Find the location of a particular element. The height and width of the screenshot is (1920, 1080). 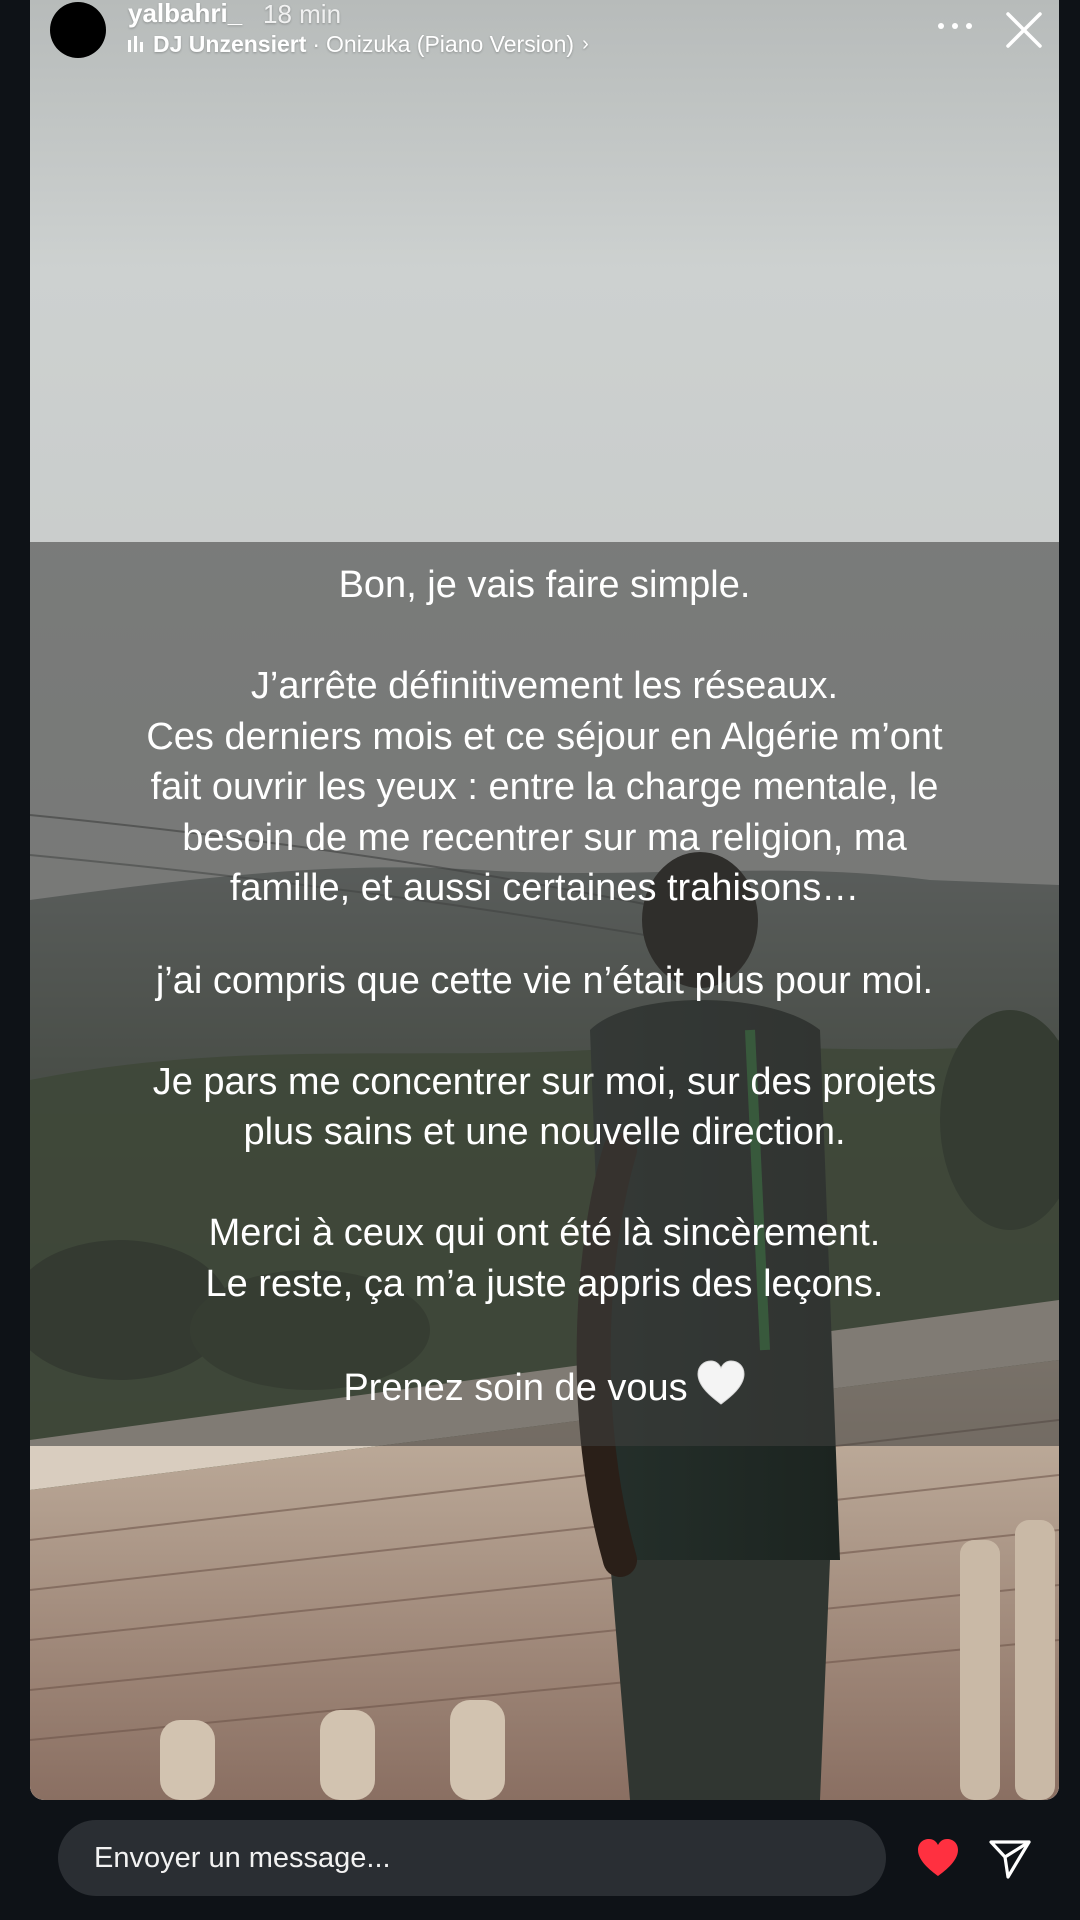

username: yalbahri_ is located at coordinates (185, 14).